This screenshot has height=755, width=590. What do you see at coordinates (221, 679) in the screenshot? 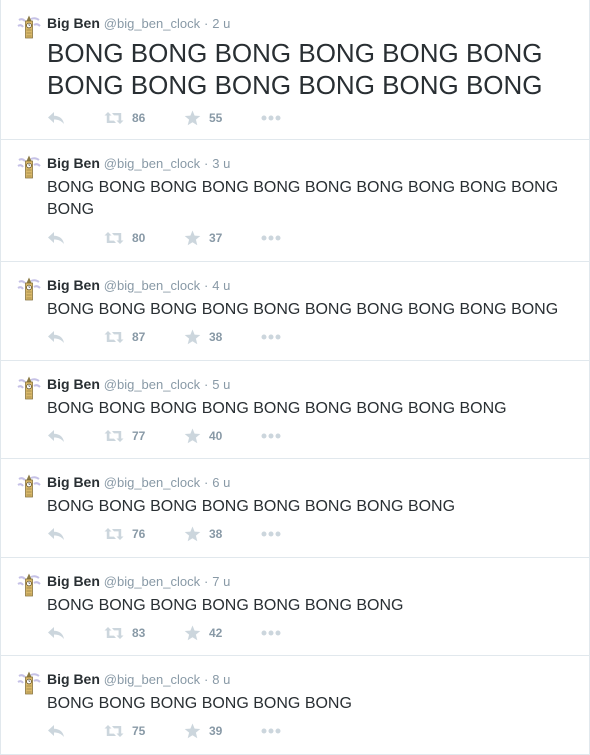
I see `tweet-timestamp: 8 u` at bounding box center [221, 679].